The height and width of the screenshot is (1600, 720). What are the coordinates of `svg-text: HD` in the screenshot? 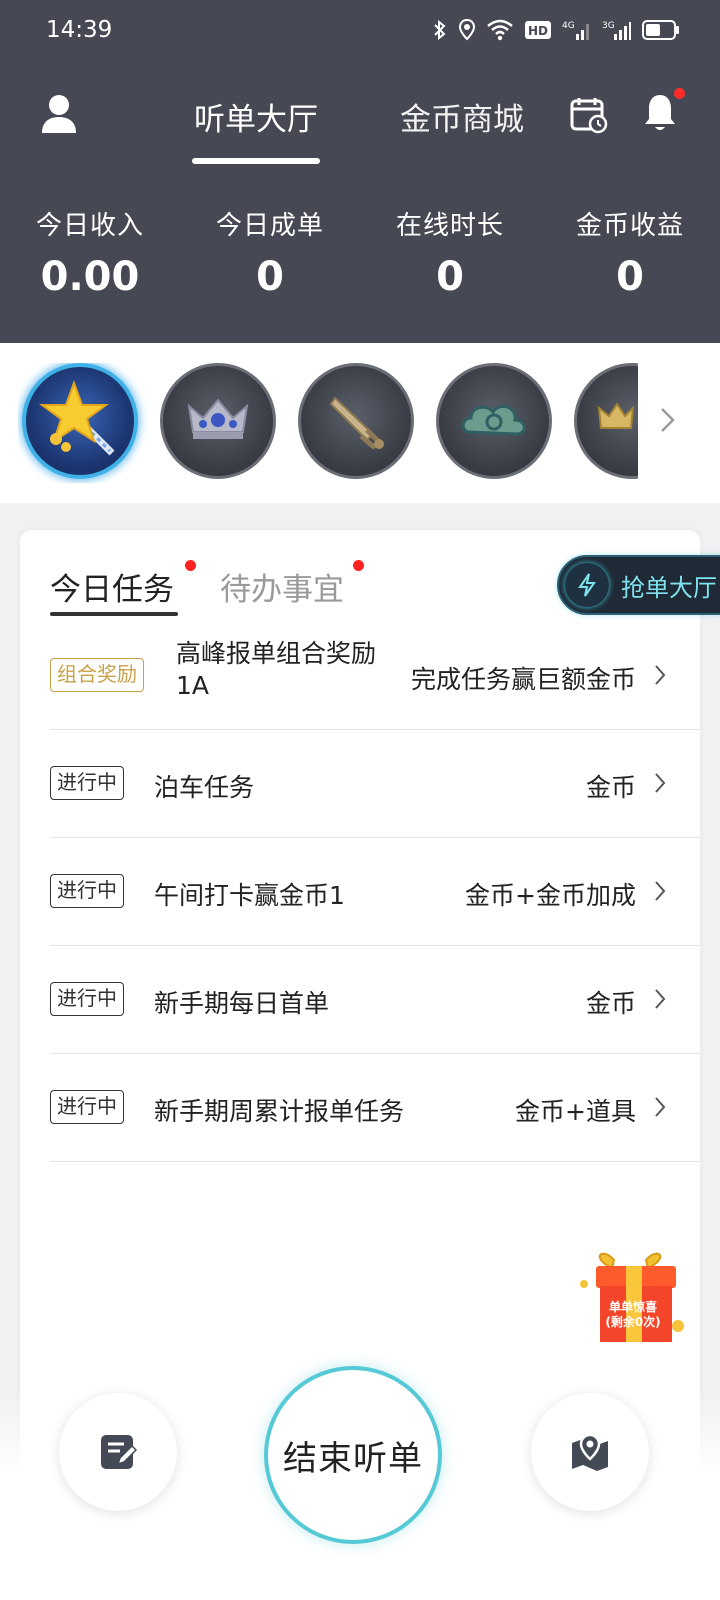 It's located at (538, 31).